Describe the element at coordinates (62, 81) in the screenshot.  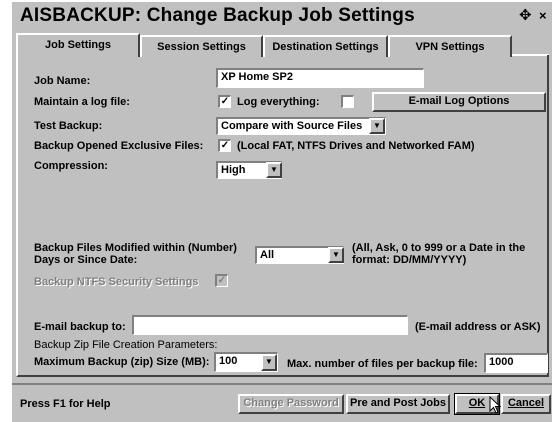
I see `job-name-label: Job Name:` at that location.